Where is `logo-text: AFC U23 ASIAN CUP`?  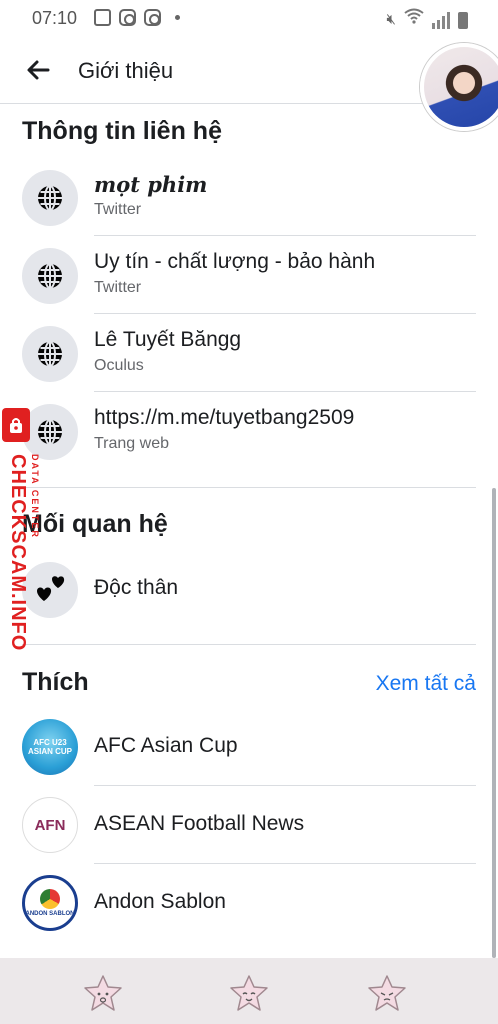 logo-text: AFC U23 ASIAN CUP is located at coordinates (49, 747).